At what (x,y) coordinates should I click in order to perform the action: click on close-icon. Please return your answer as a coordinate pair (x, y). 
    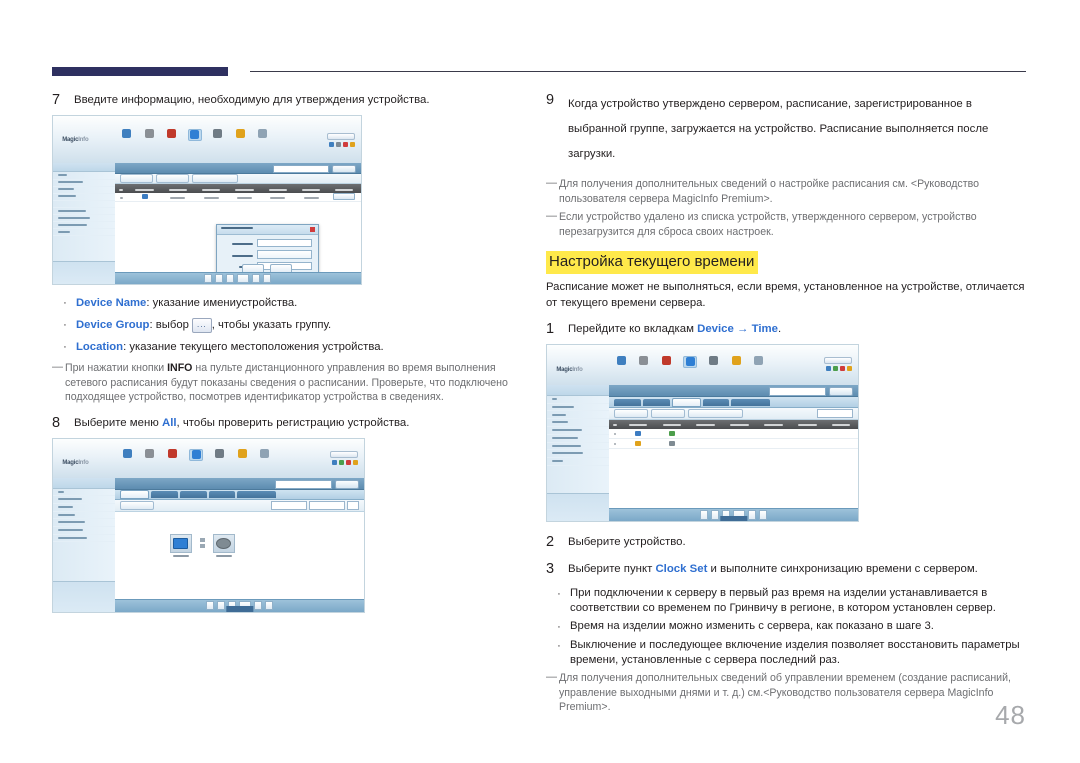
    Looking at the image, I should click on (312, 229).